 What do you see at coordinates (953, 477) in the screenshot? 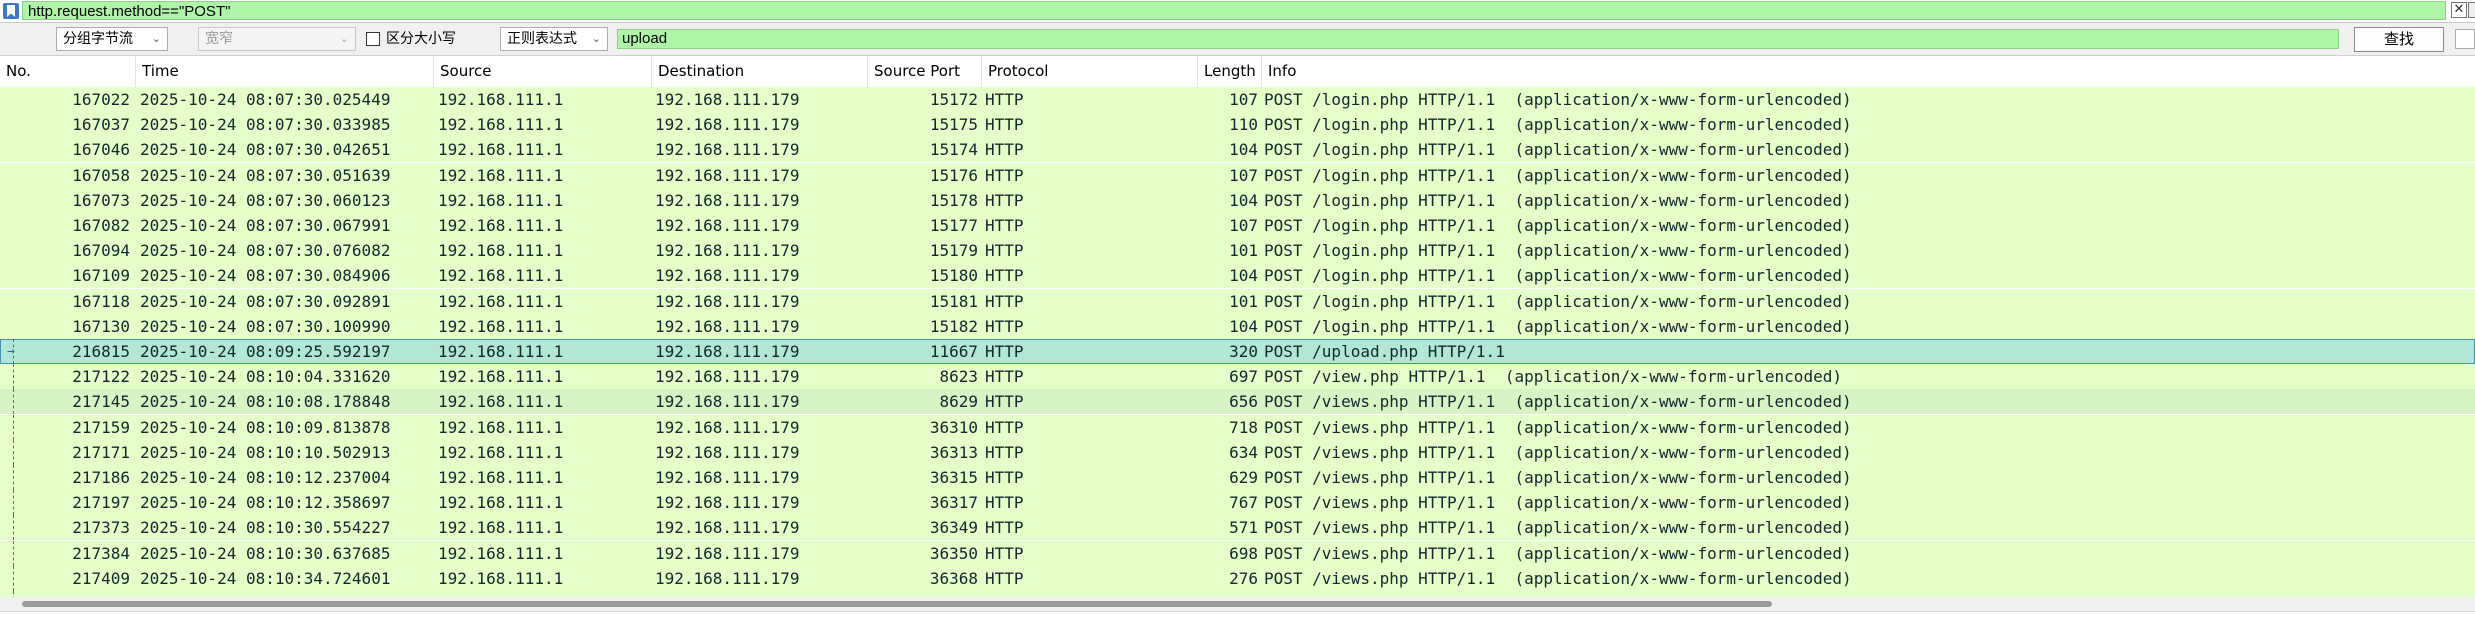
I see `packet-source-port: 36315` at bounding box center [953, 477].